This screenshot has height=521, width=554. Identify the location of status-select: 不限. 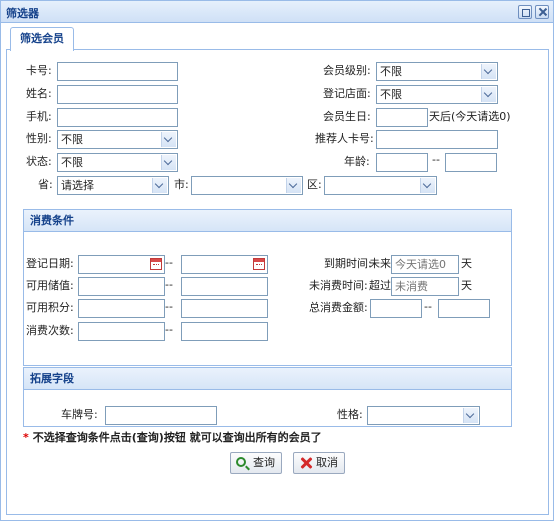
(117, 162).